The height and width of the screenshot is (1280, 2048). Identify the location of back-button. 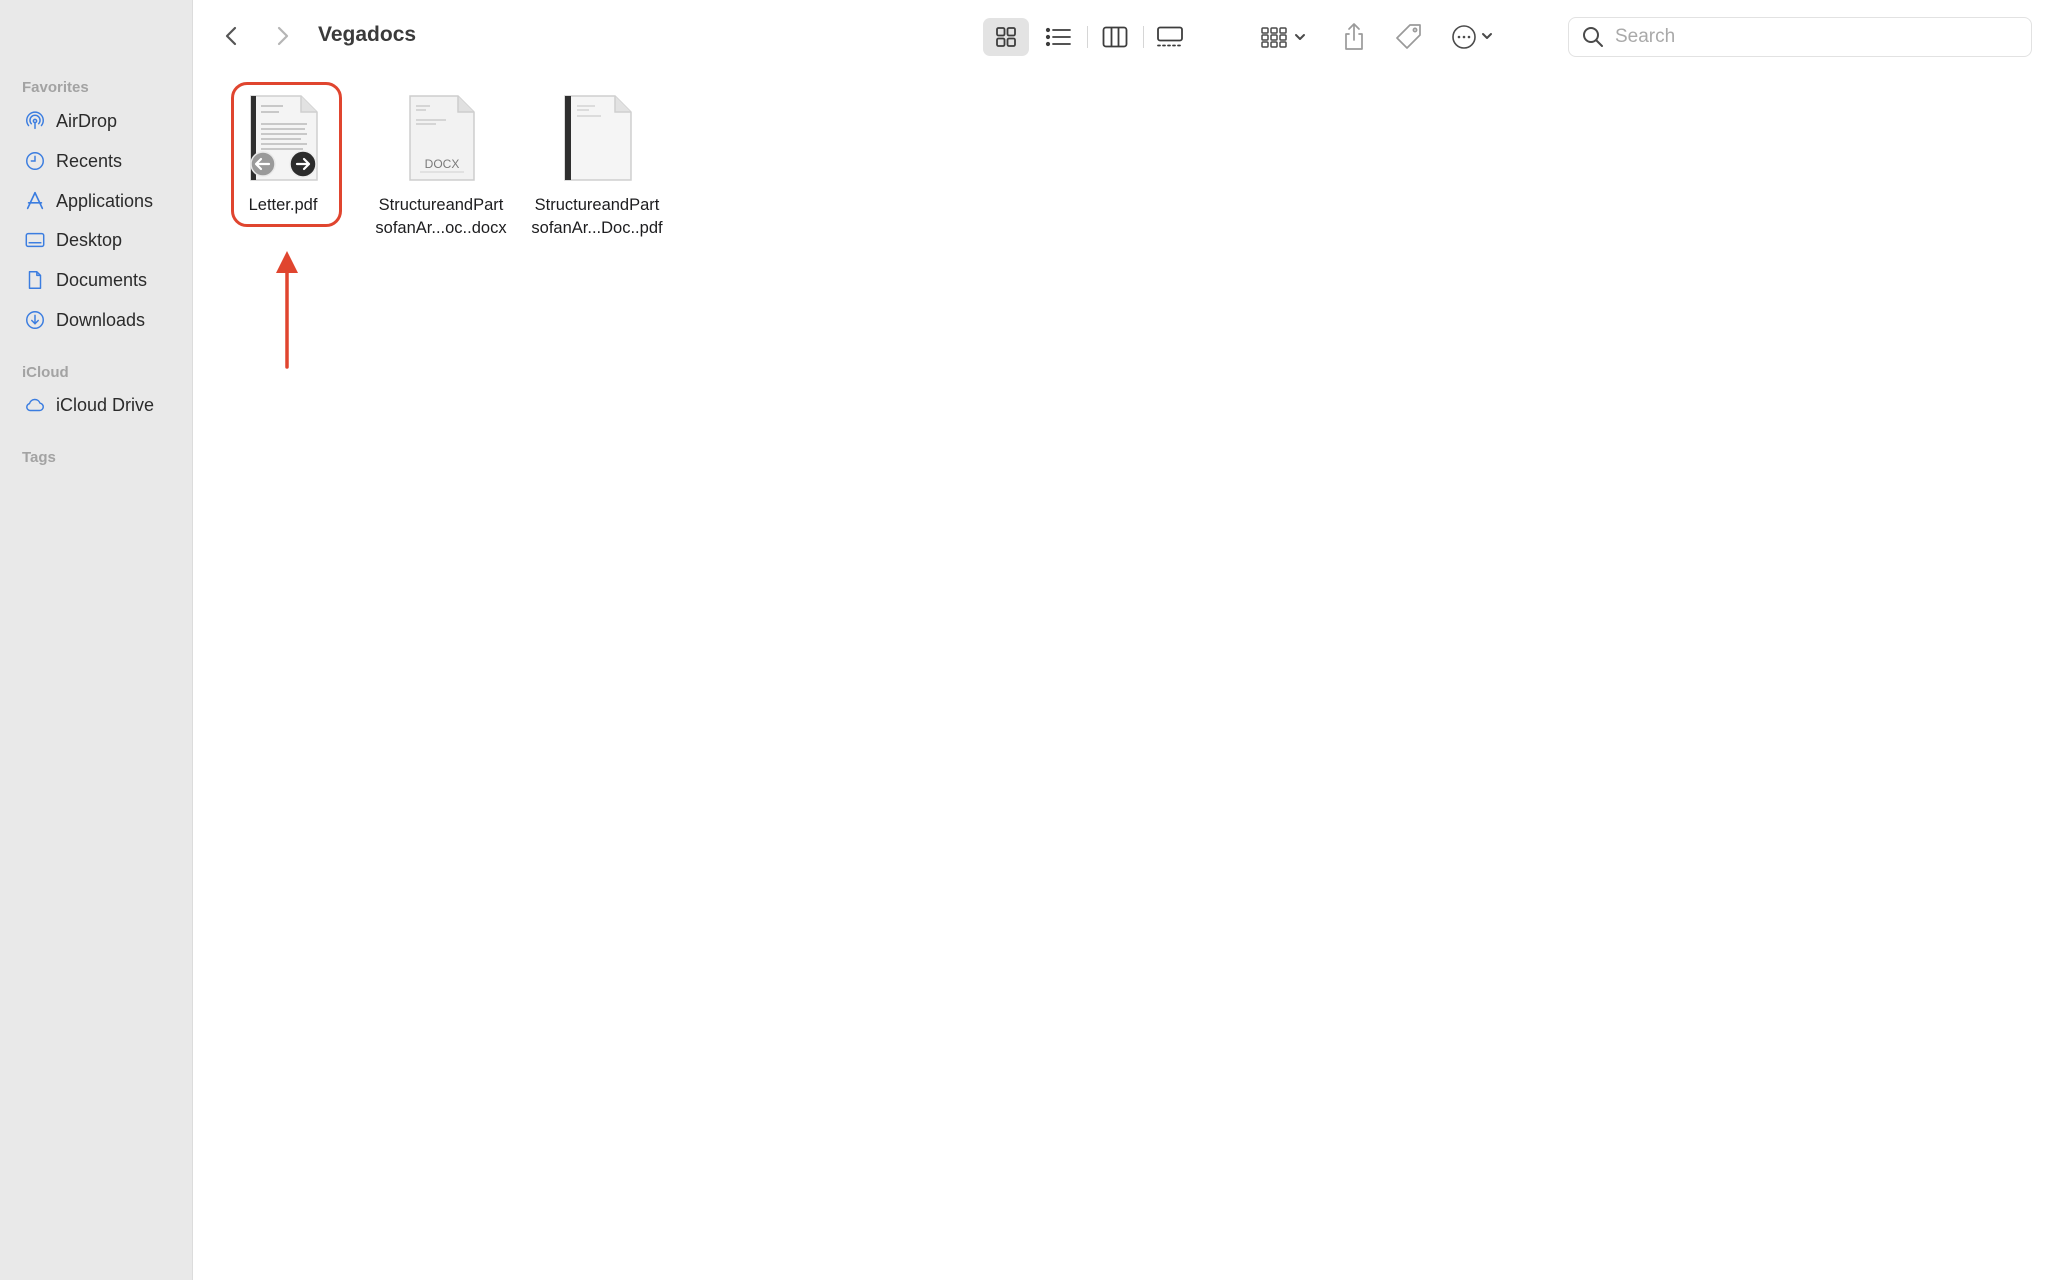
(232, 36).